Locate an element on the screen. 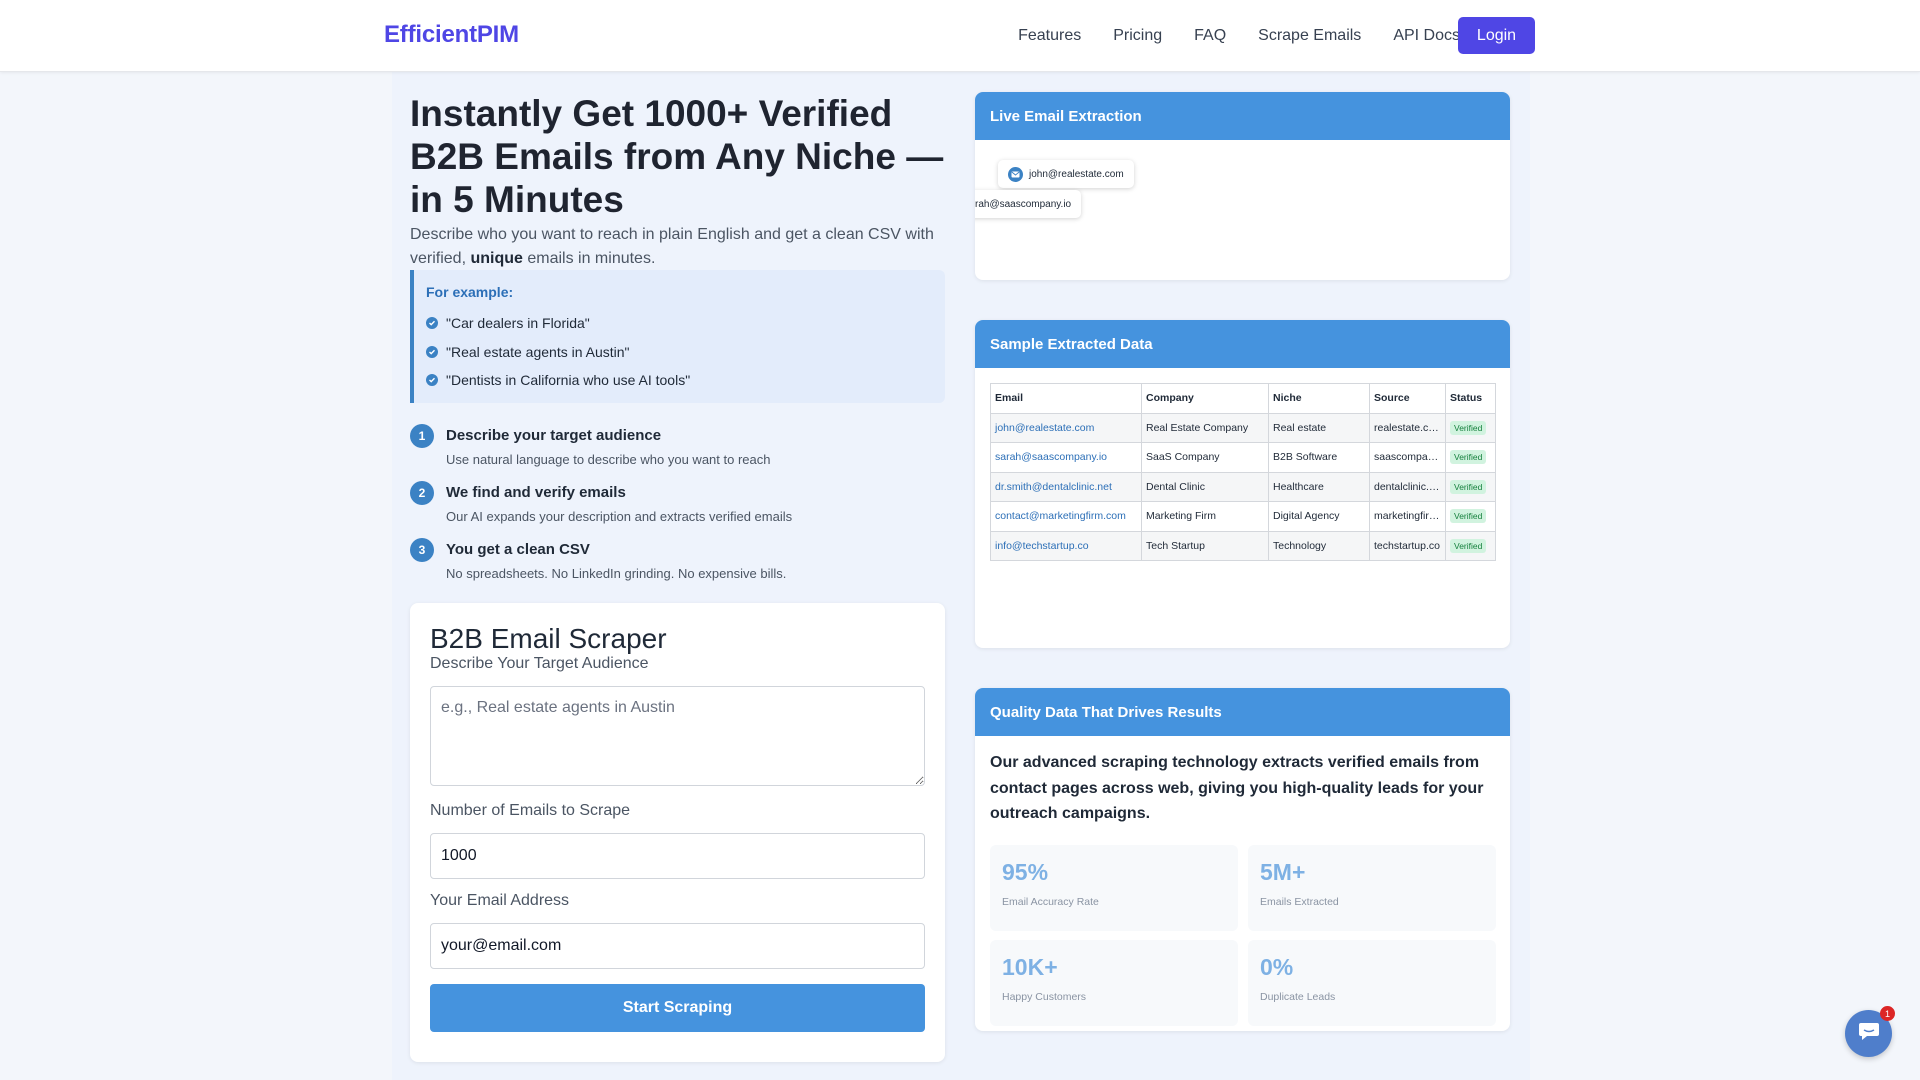 The width and height of the screenshot is (1920, 1080). audience-label: Describe Your Target Audience is located at coordinates (539, 663).